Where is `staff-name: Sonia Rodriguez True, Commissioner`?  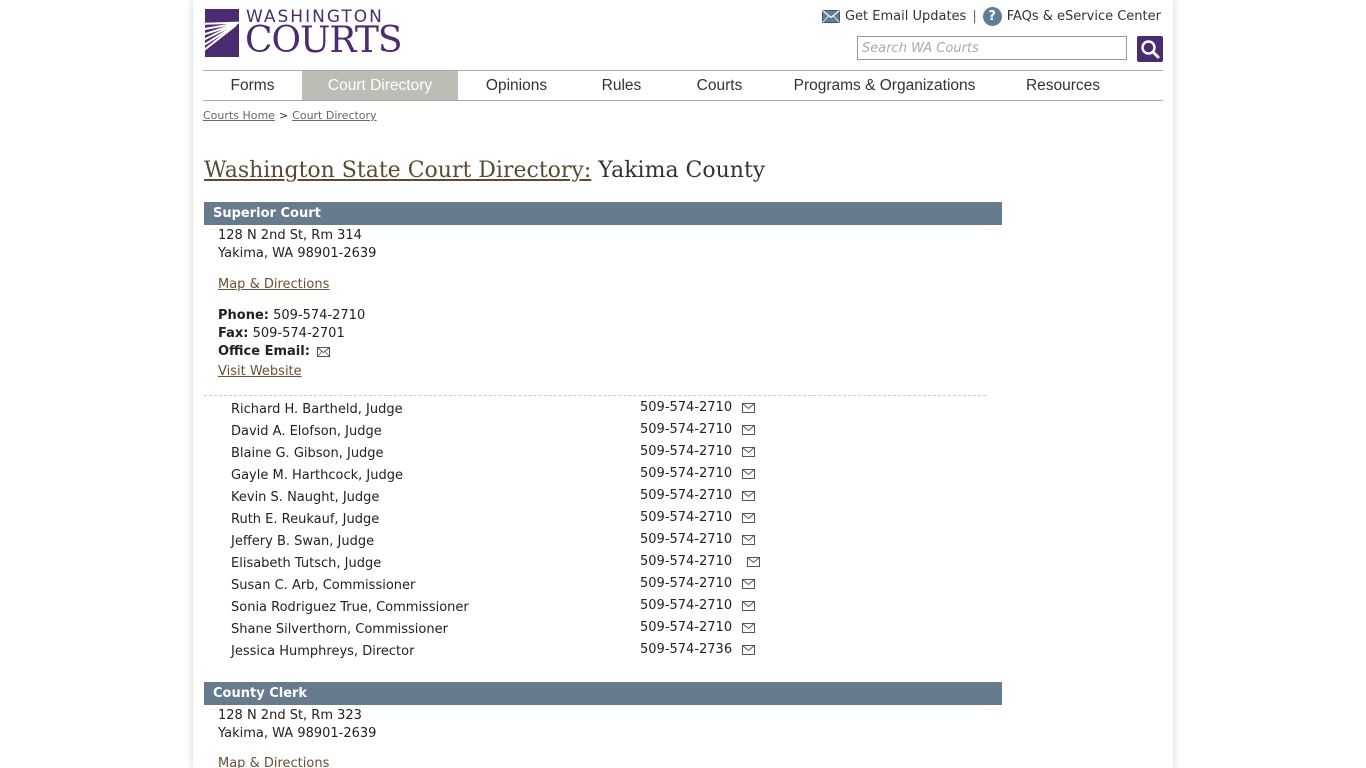
staff-name: Sonia Rodriguez True, Commissioner is located at coordinates (350, 607).